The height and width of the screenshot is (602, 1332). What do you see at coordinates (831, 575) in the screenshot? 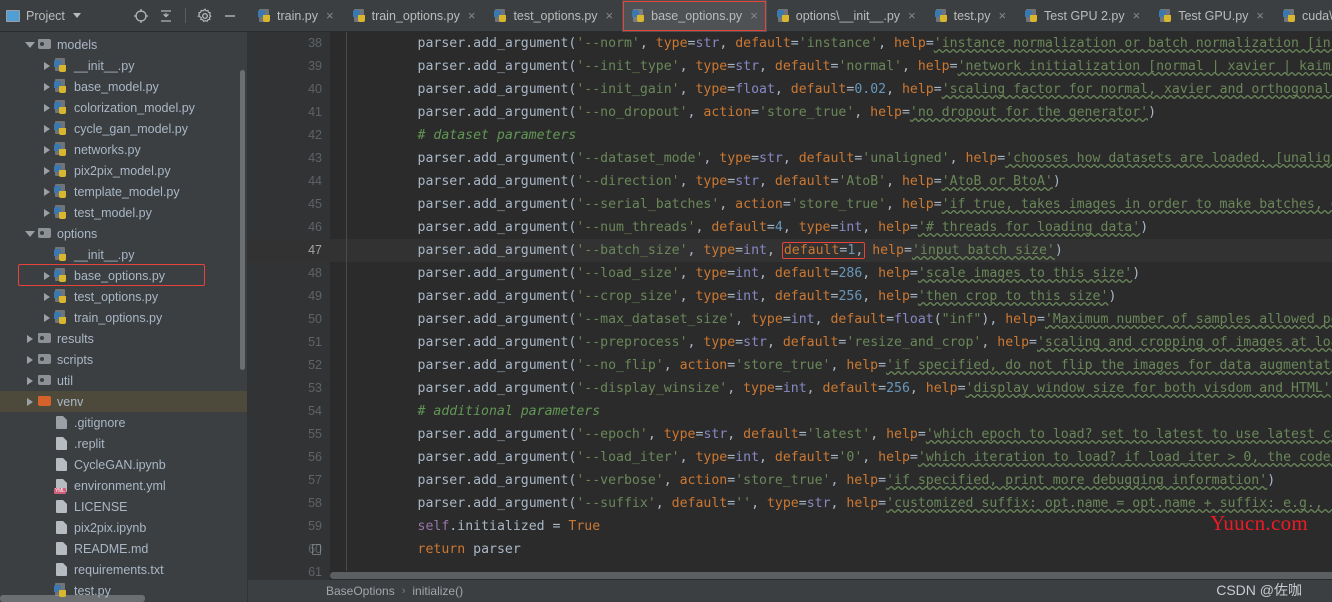
I see `editor-horizontal-scrollbar` at bounding box center [831, 575].